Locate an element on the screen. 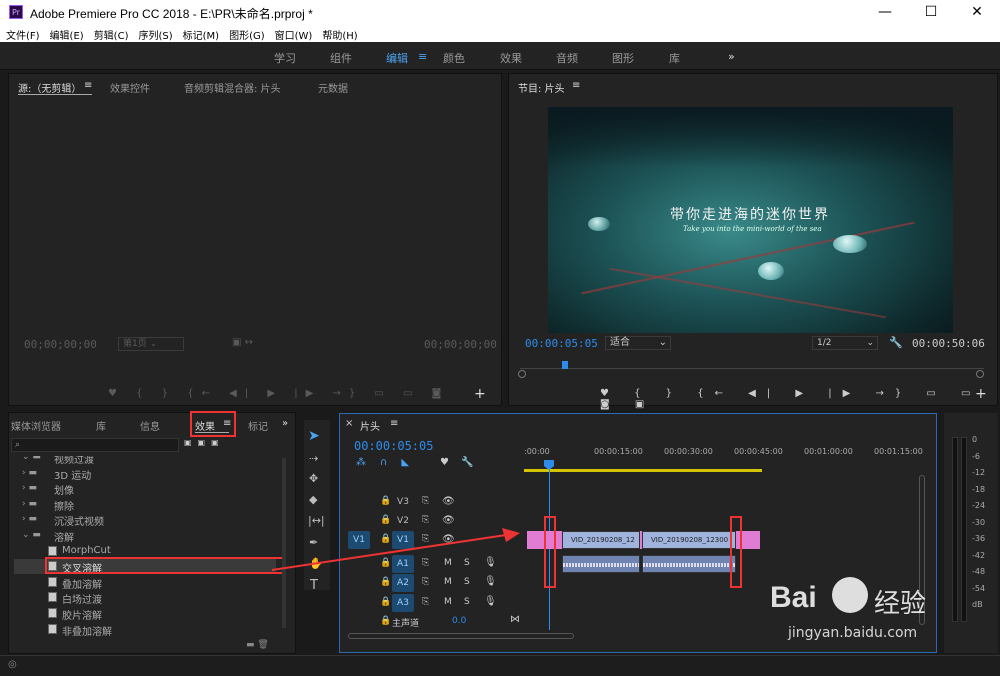 This screenshot has width=1000, height=676. selection-tool-icon: ➤ is located at coordinates (314, 436).